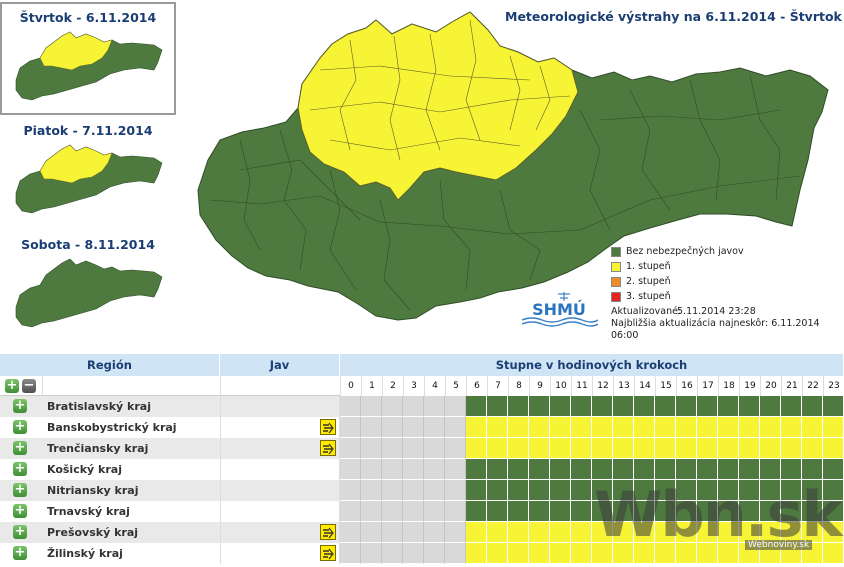 The width and height of the screenshot is (844, 567). What do you see at coordinates (89, 293) in the screenshot?
I see `thumbnail-map-saturday` at bounding box center [89, 293].